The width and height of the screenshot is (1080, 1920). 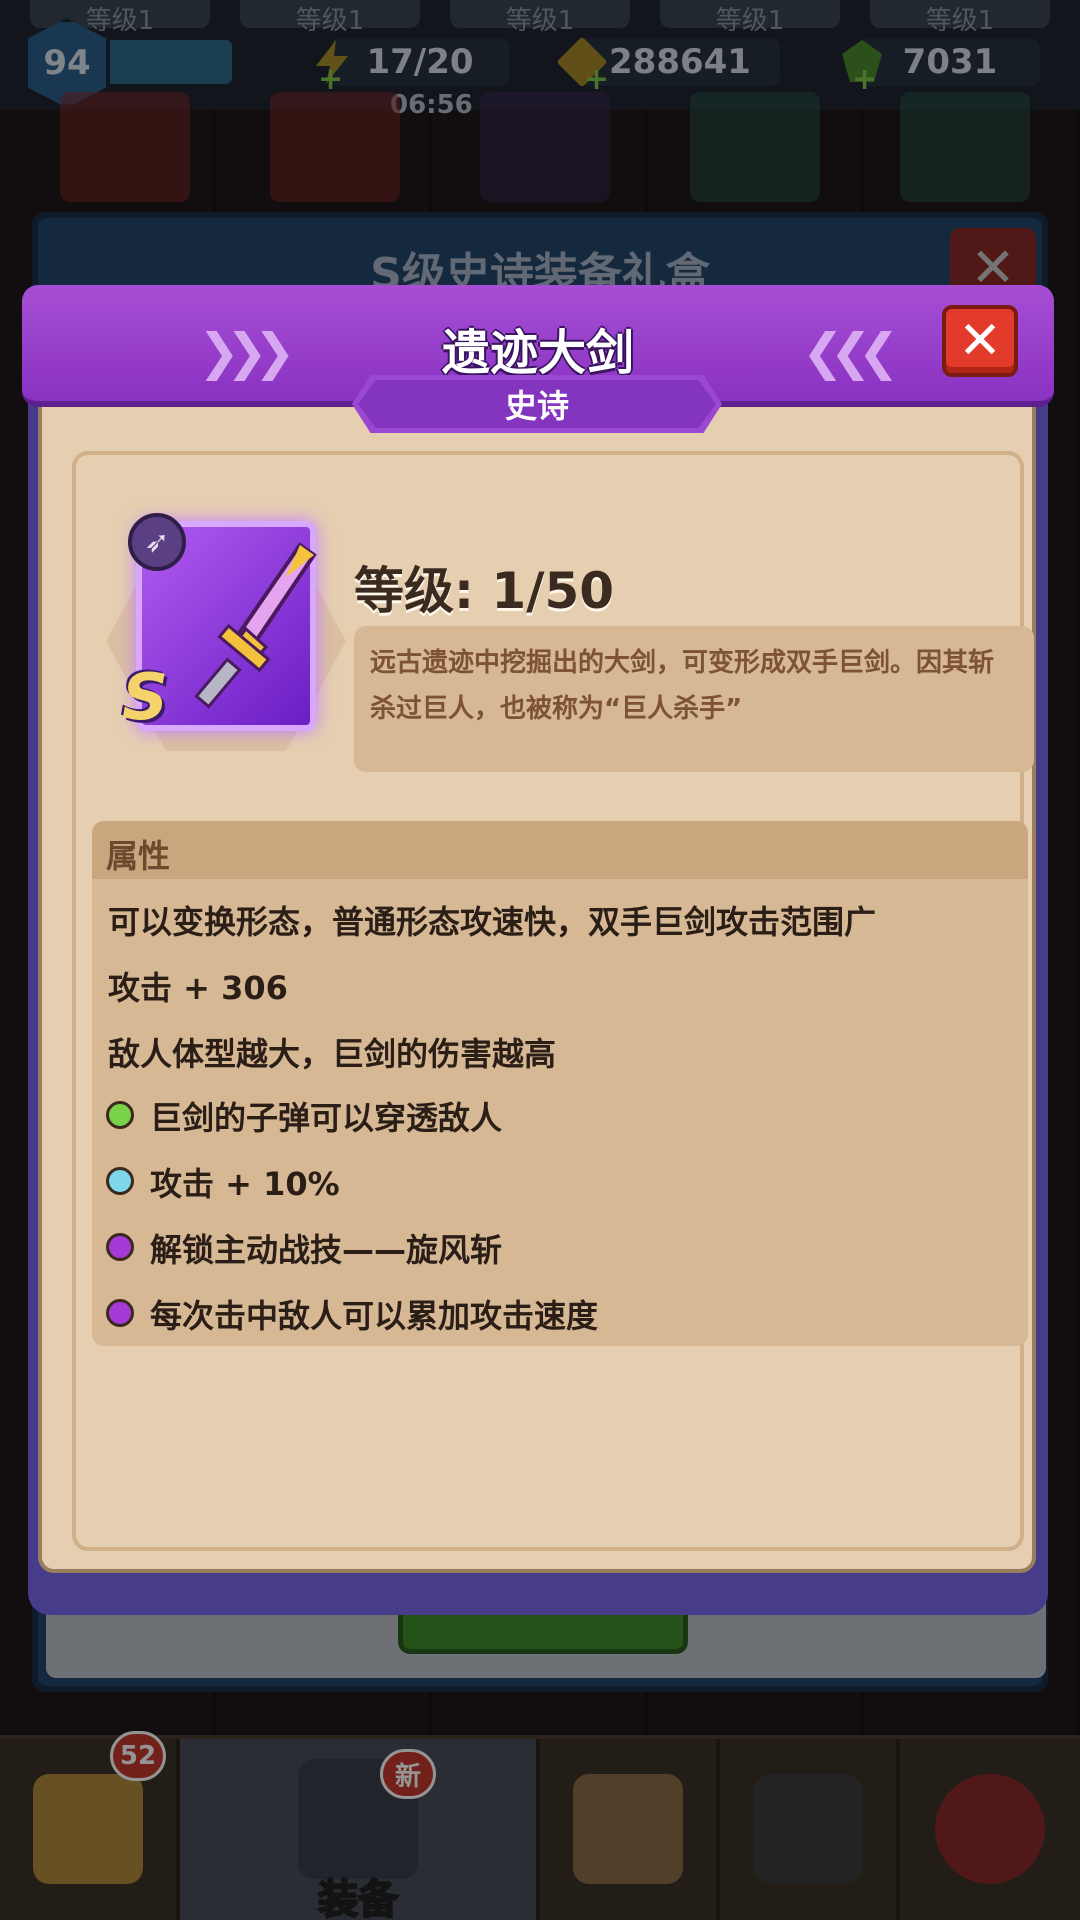 I want to click on attribute-line: 敌人体型越大，巨剑的伤害越高, so click(x=332, y=1054).